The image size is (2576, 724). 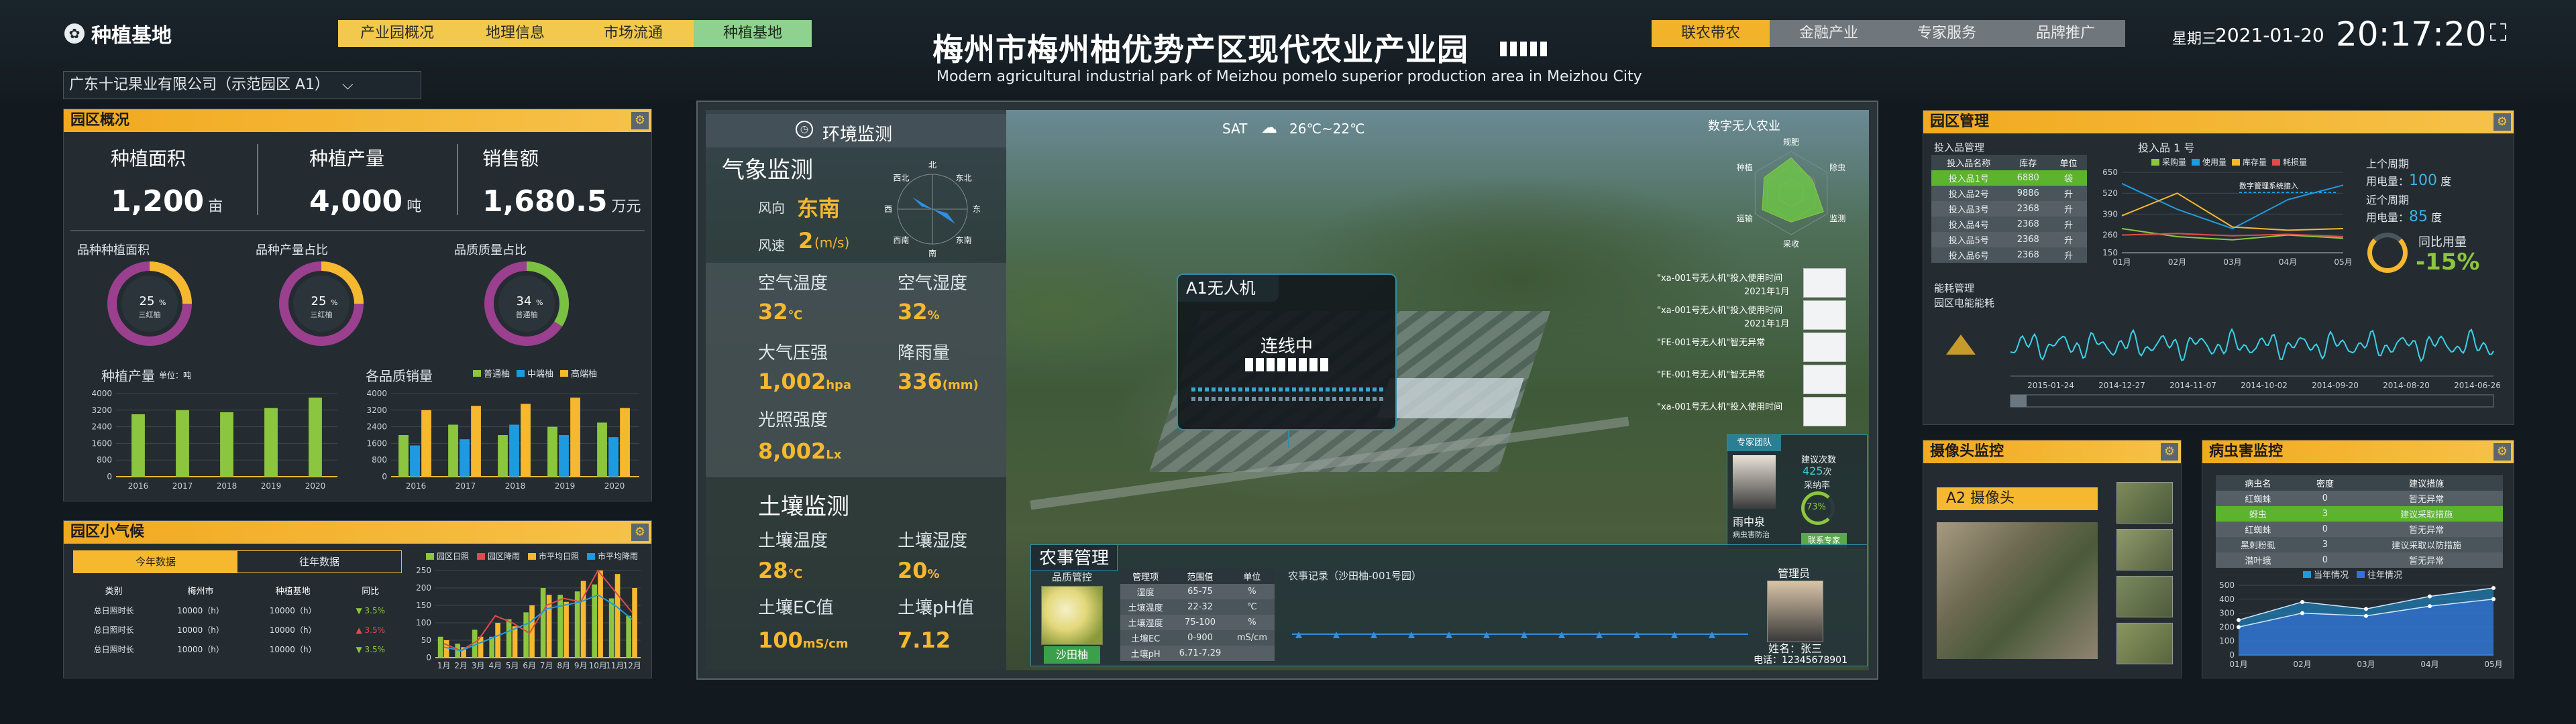 I want to click on energy-icon, so click(x=1961, y=345).